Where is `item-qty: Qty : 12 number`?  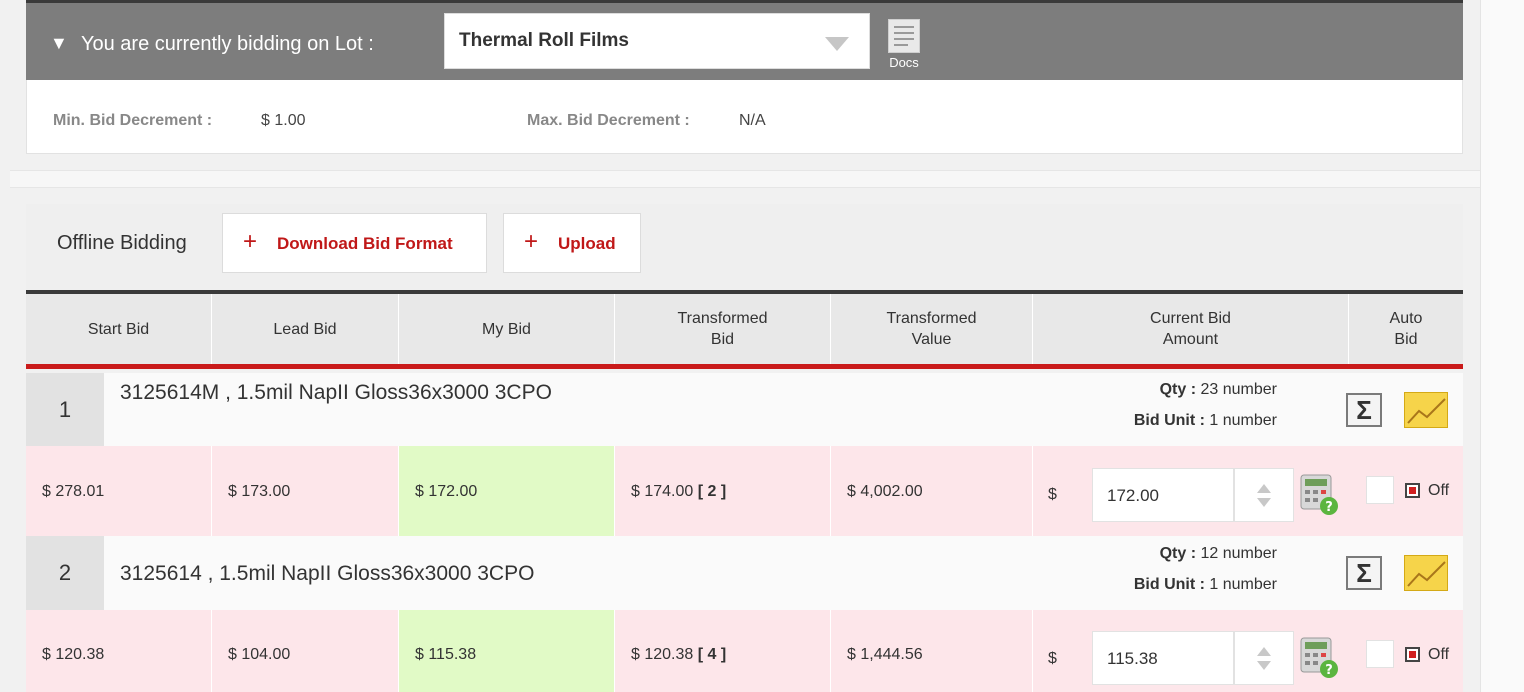 item-qty: Qty : 12 number is located at coordinates (1218, 553).